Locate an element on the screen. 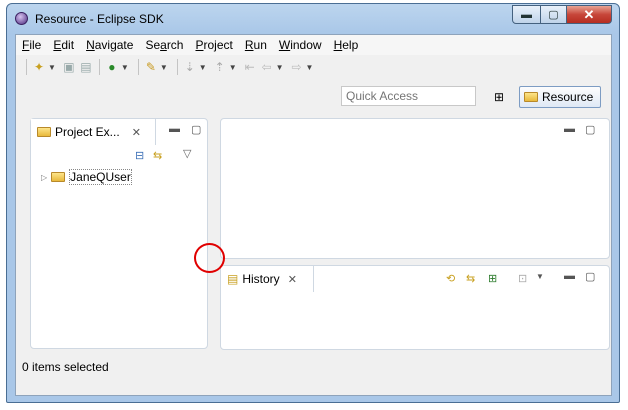 Image resolution: width=628 pixels, height=410 pixels. previous-annotation-dropdown-icon: ▼ is located at coordinates (233, 67).